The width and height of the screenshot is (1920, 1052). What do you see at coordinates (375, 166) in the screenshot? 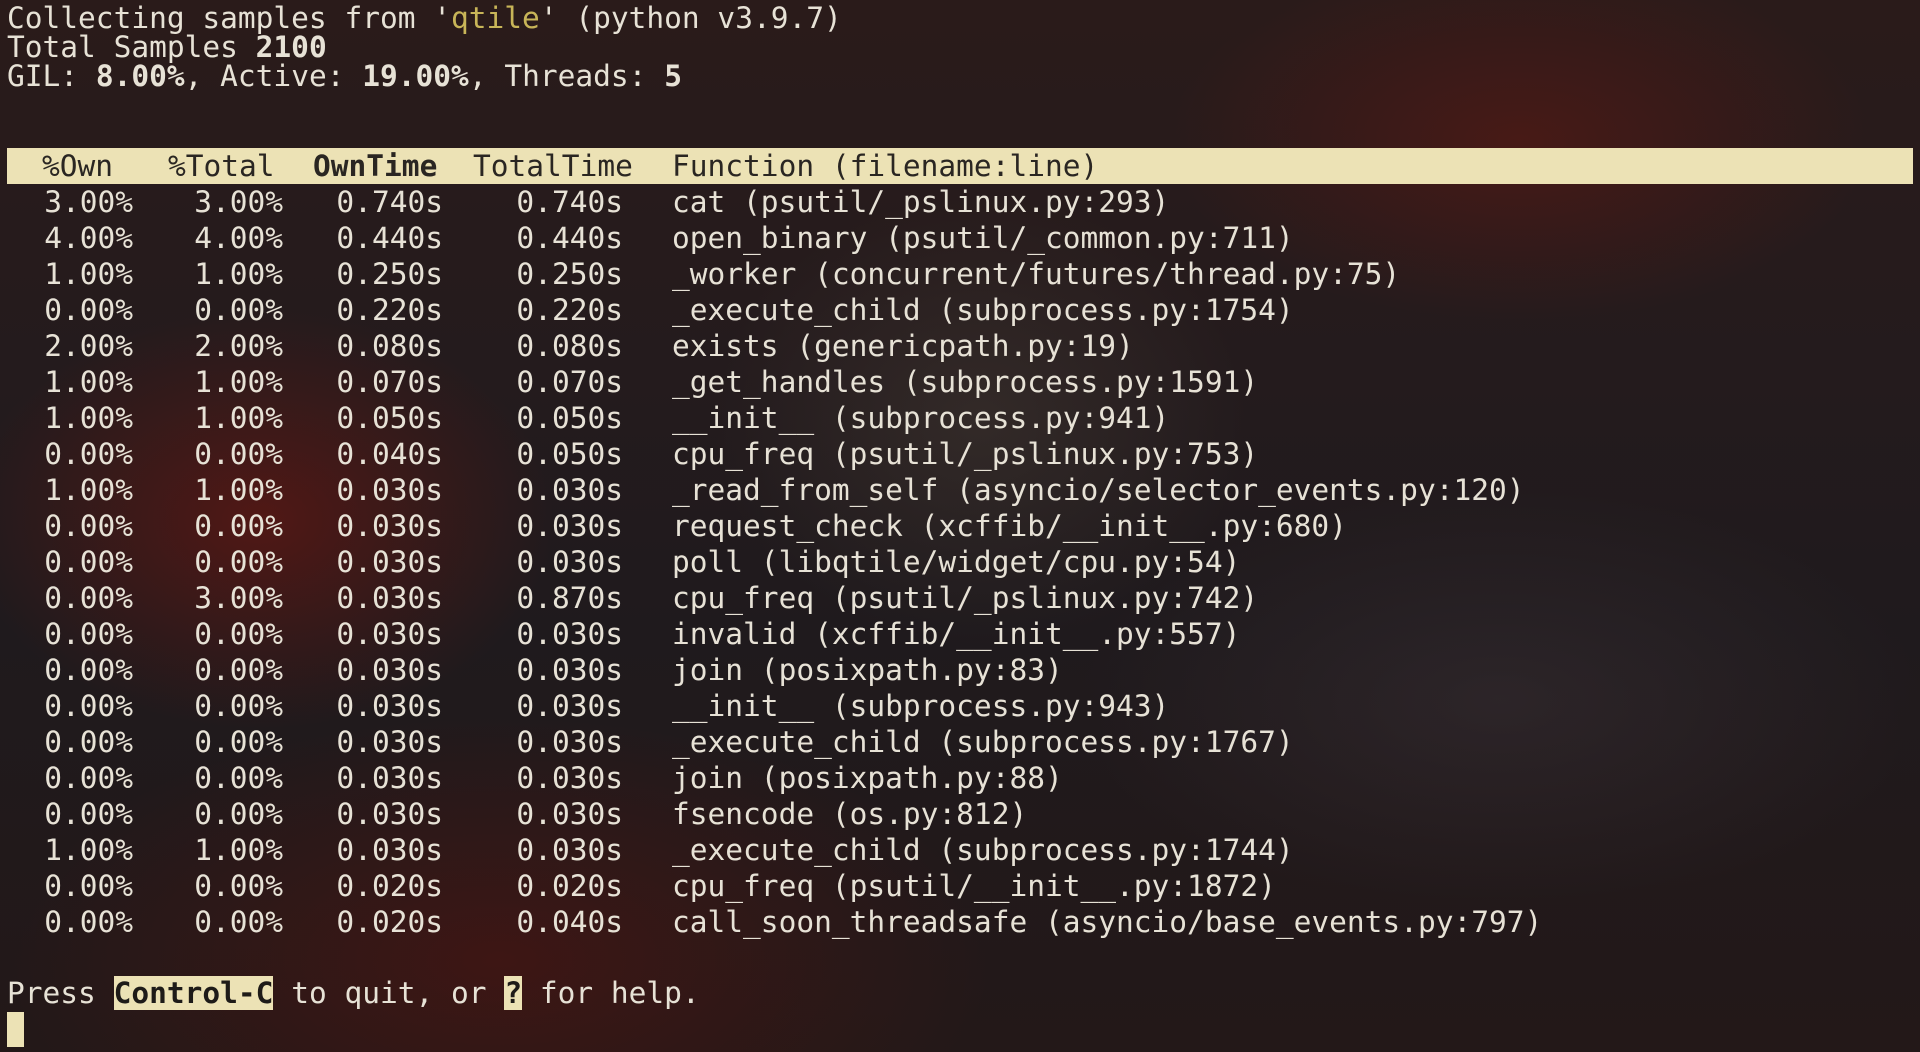
I see `column-header-owntime: OwnTime` at bounding box center [375, 166].